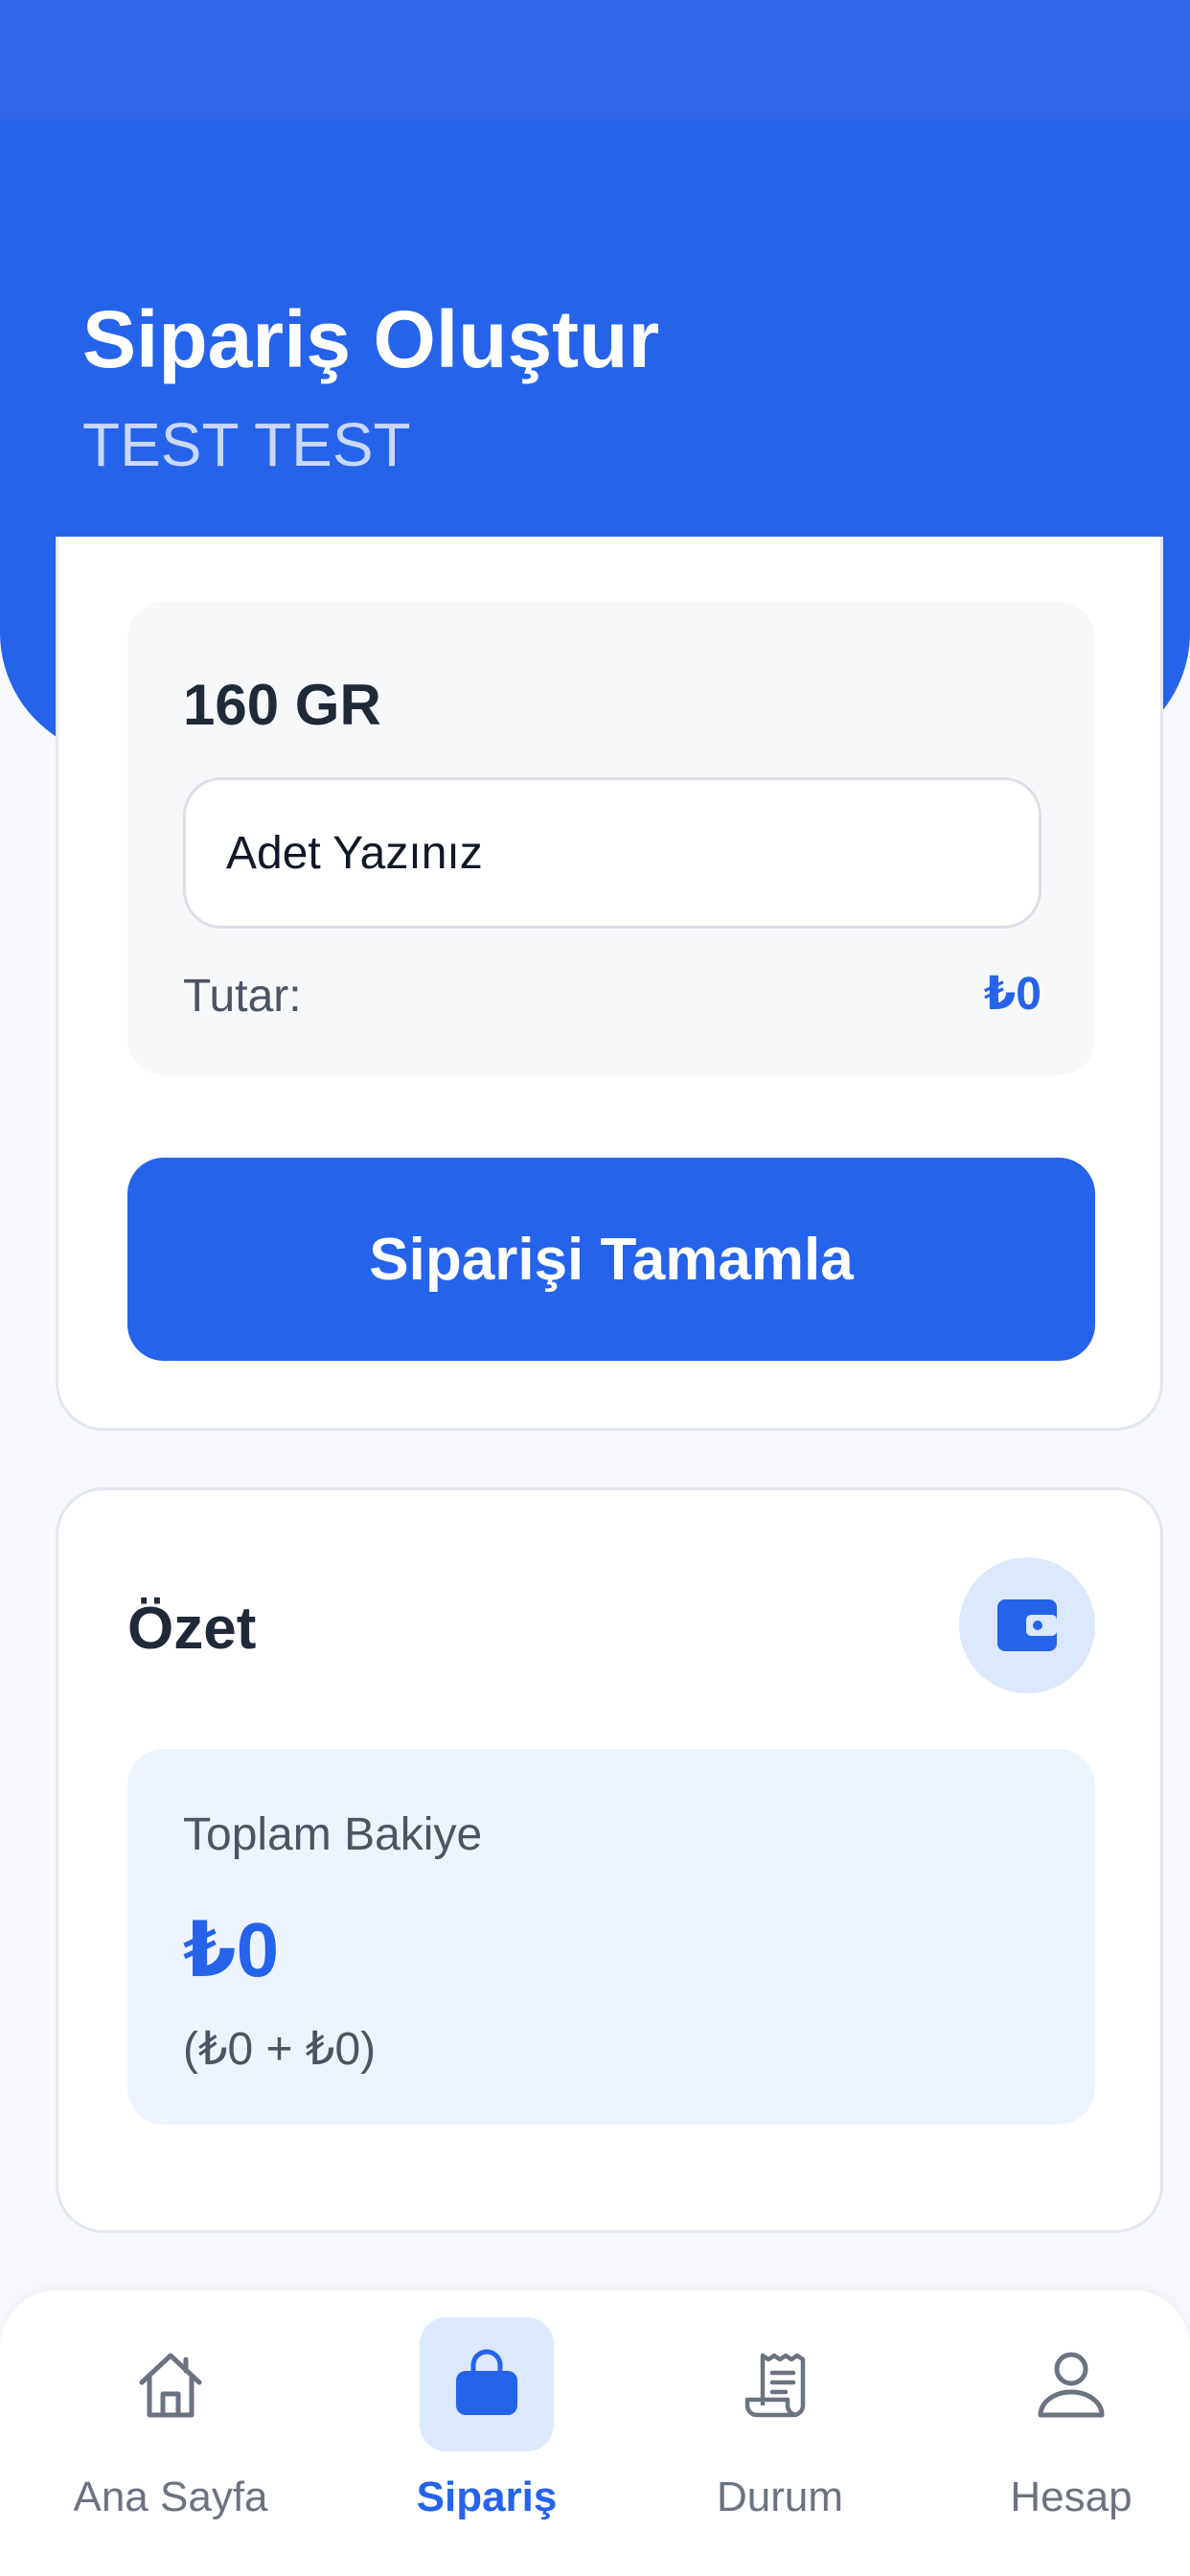 This screenshot has width=1190, height=2576. What do you see at coordinates (371, 339) in the screenshot?
I see `page-title: Sipariş Oluştur` at bounding box center [371, 339].